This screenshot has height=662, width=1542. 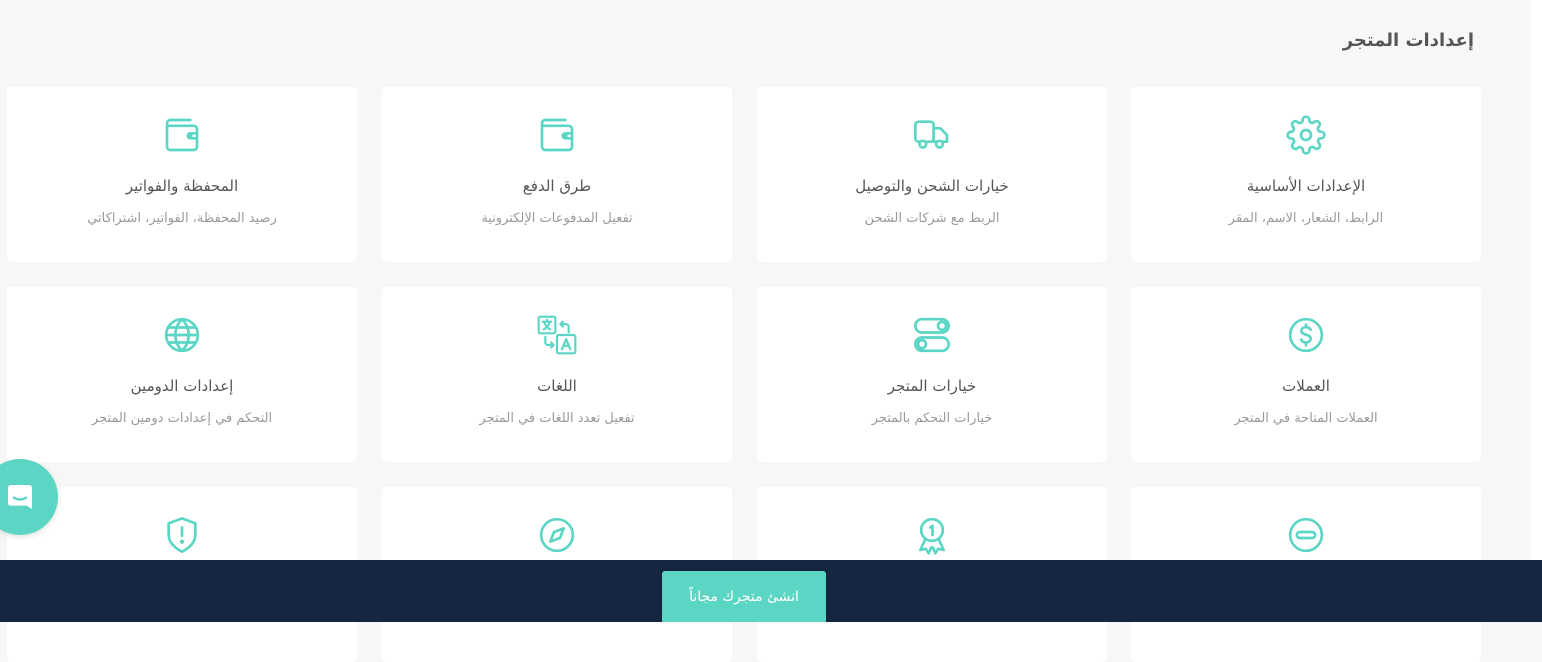 I want to click on card-payment-methods: طرق الدفع تفعيل المدفوعات الإلكترونية, so click(x=557, y=174).